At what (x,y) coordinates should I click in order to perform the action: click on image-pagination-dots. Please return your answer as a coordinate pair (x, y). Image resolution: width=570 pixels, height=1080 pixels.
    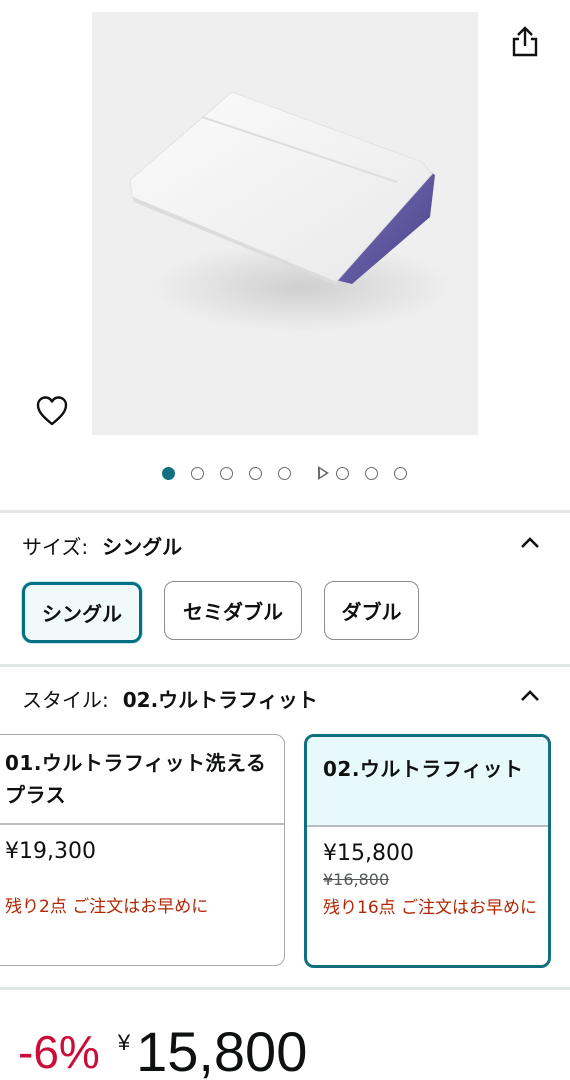
    Looking at the image, I should click on (285, 473).